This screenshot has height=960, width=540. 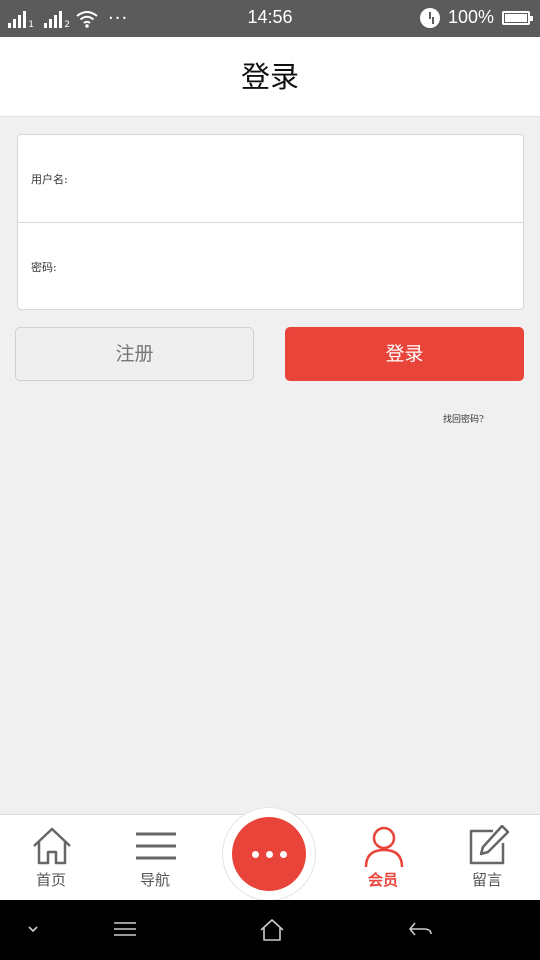 I want to click on user-icon, so click(x=384, y=846).